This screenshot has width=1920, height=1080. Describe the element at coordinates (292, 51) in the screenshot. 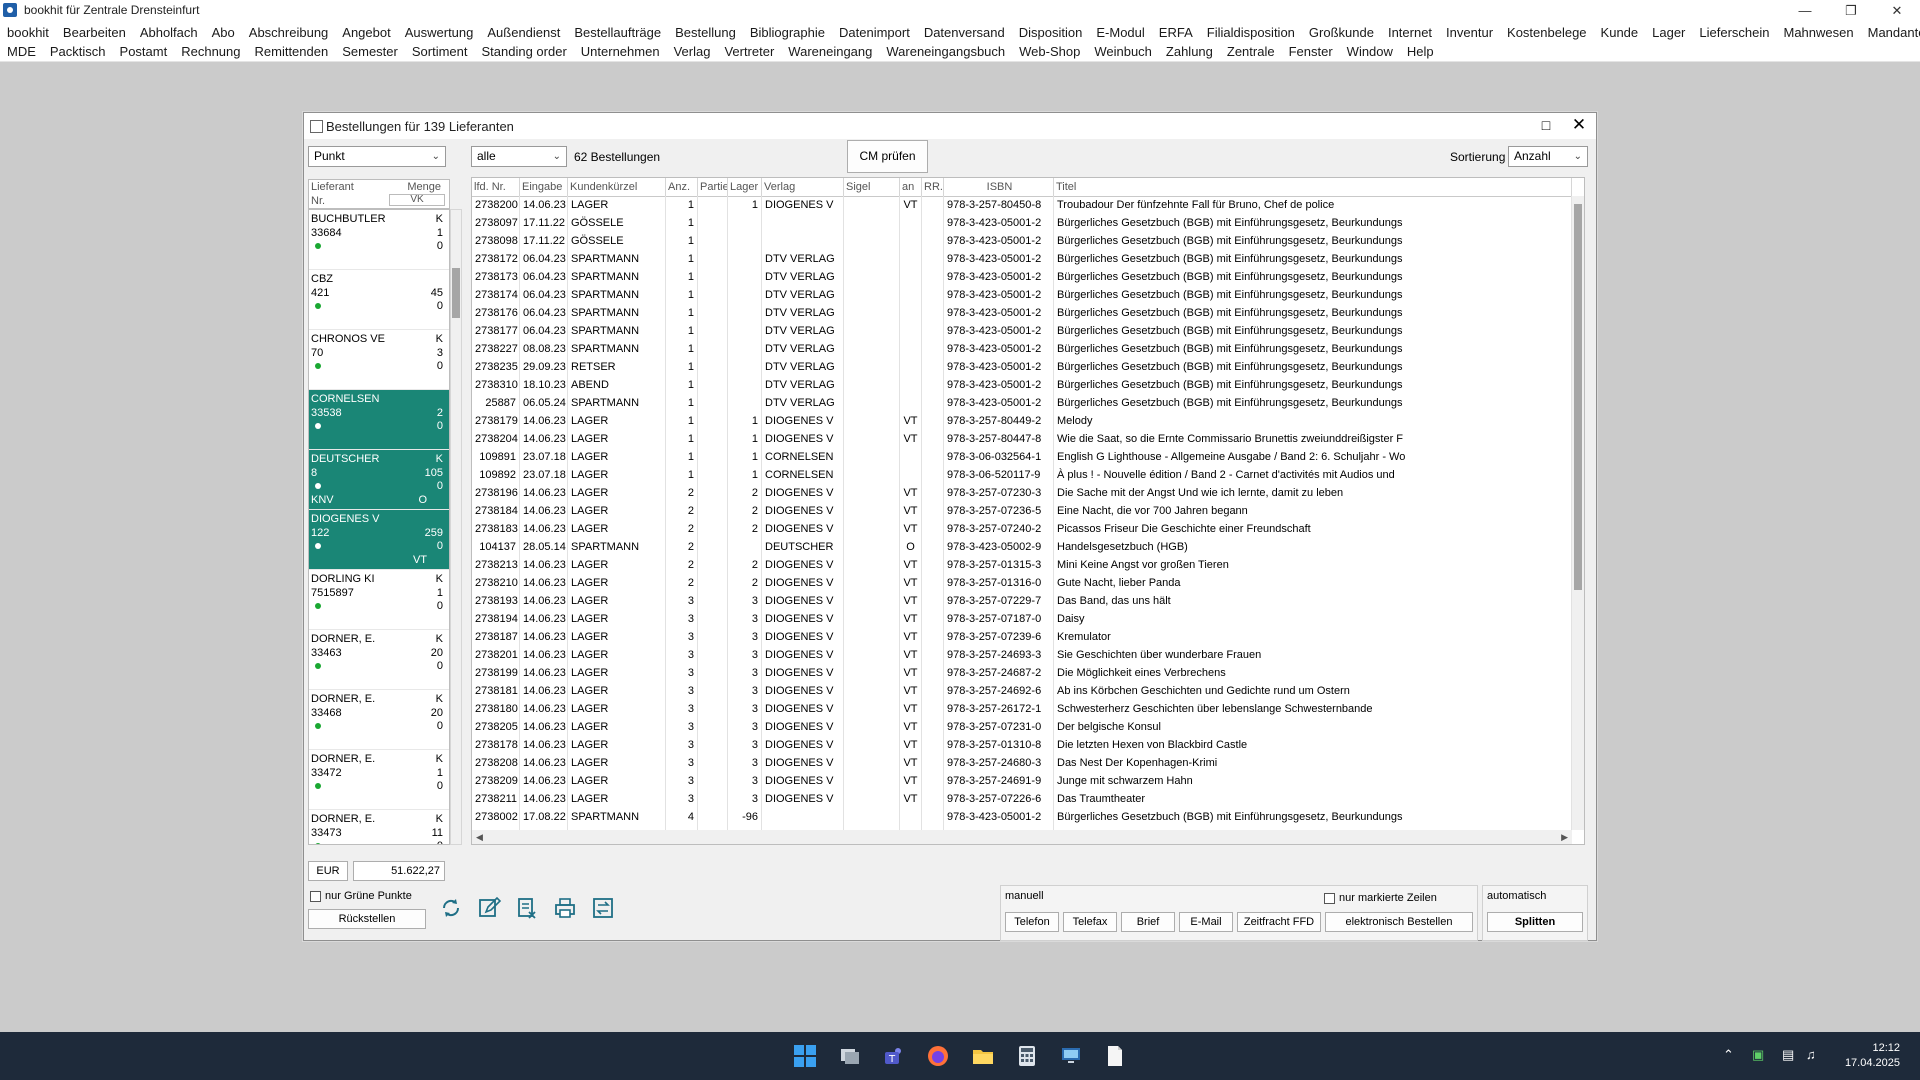

I see `menu-item: Remittenden` at that location.